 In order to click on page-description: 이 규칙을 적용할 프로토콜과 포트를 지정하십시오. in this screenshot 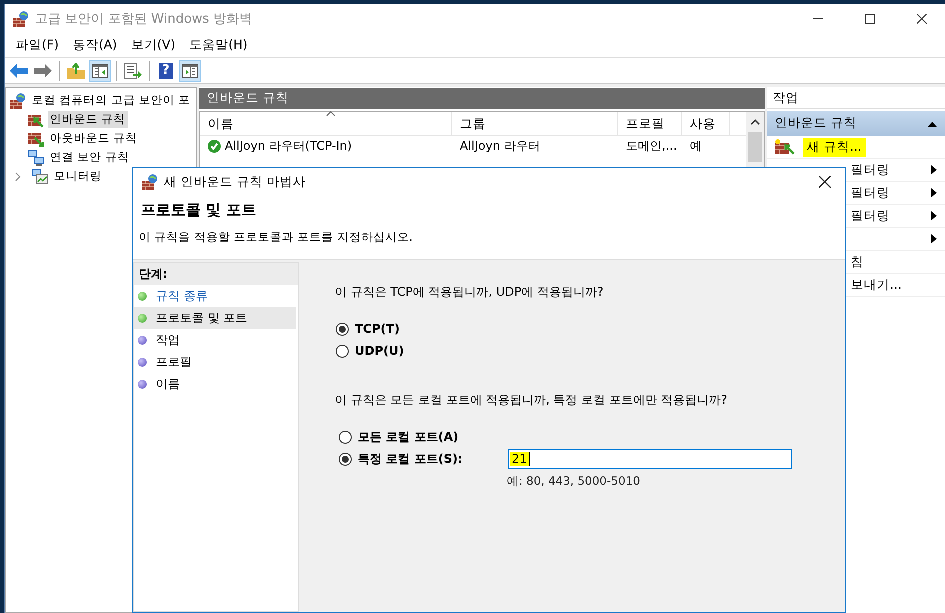, I will do `click(276, 237)`.